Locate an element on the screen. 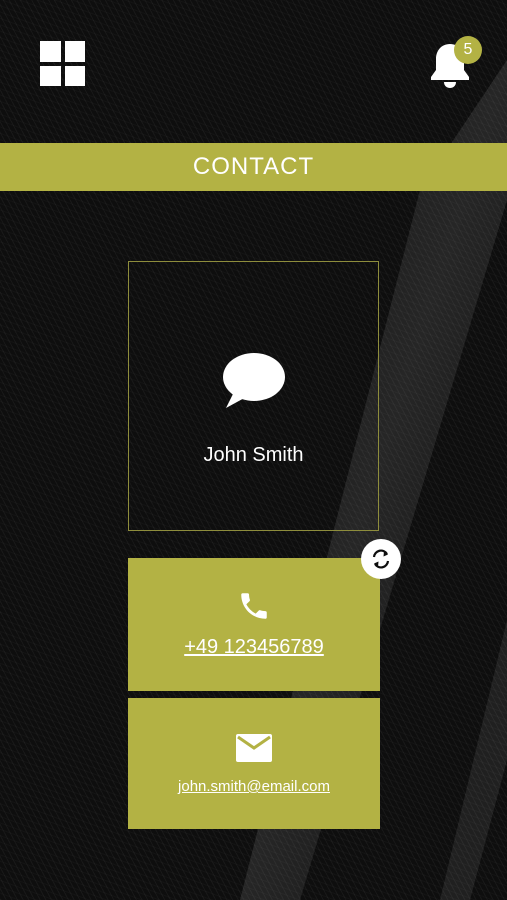  contact-profile-card: John Smith is located at coordinates (253, 396).